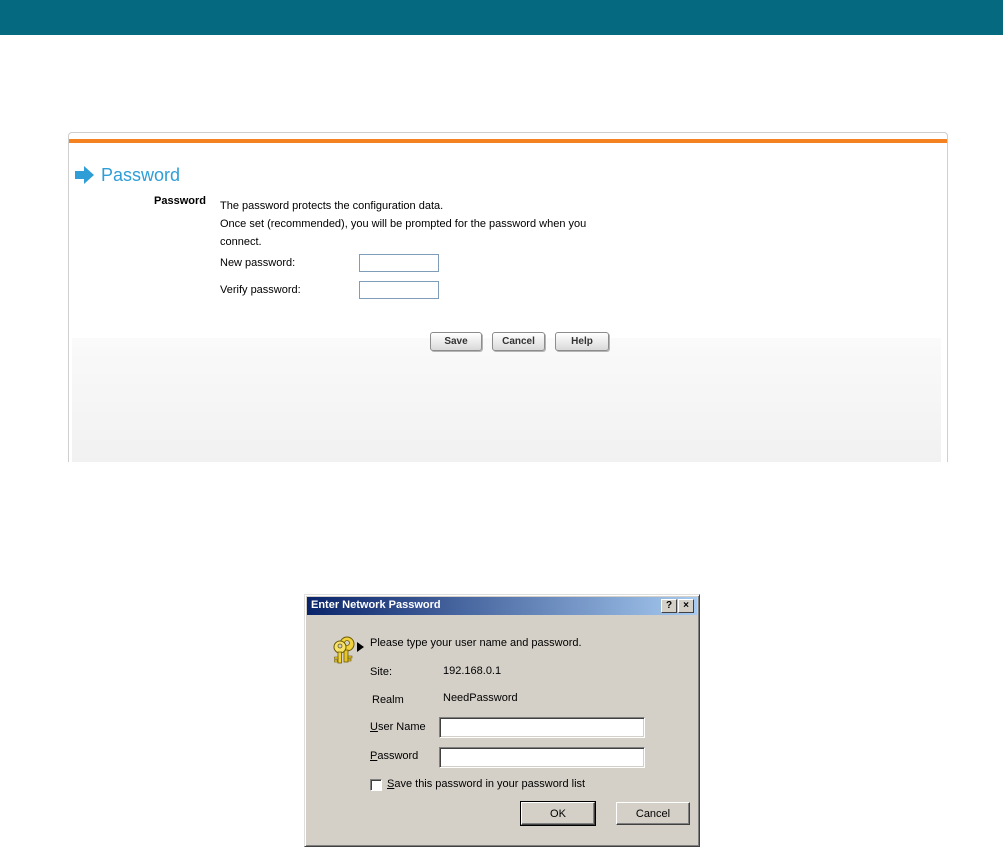  Describe the element at coordinates (472, 671) in the screenshot. I see `site-value: 192.168.0.1` at that location.